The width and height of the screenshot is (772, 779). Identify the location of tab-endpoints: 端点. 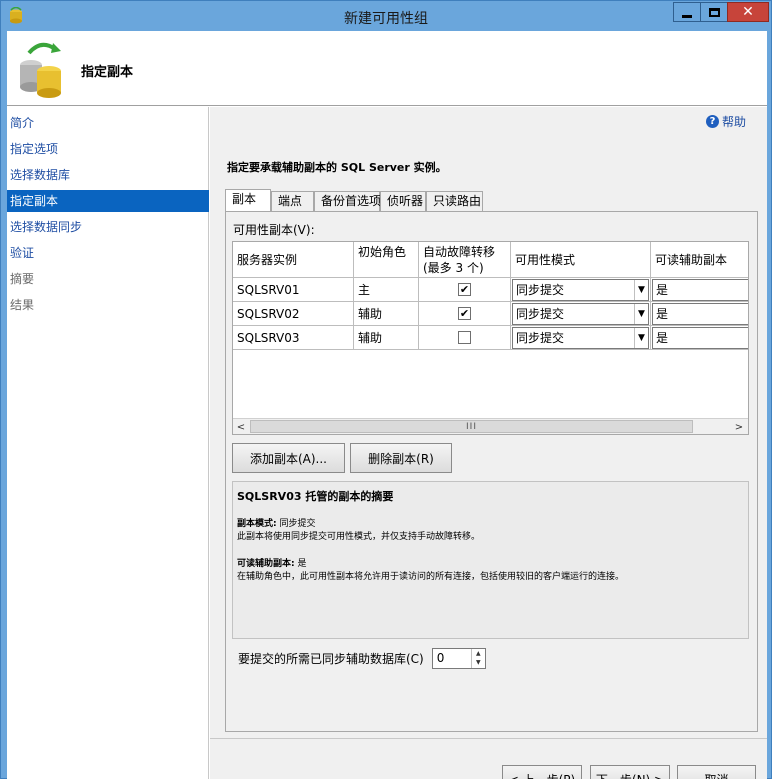
(292, 201).